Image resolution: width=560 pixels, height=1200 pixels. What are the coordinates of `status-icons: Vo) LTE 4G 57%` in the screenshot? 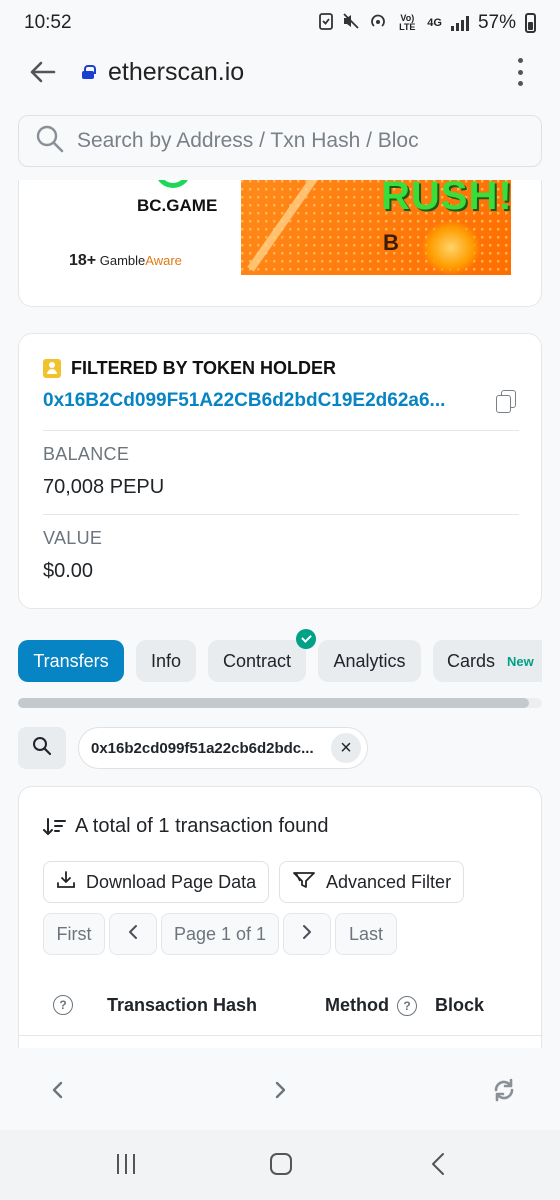 It's located at (427, 23).